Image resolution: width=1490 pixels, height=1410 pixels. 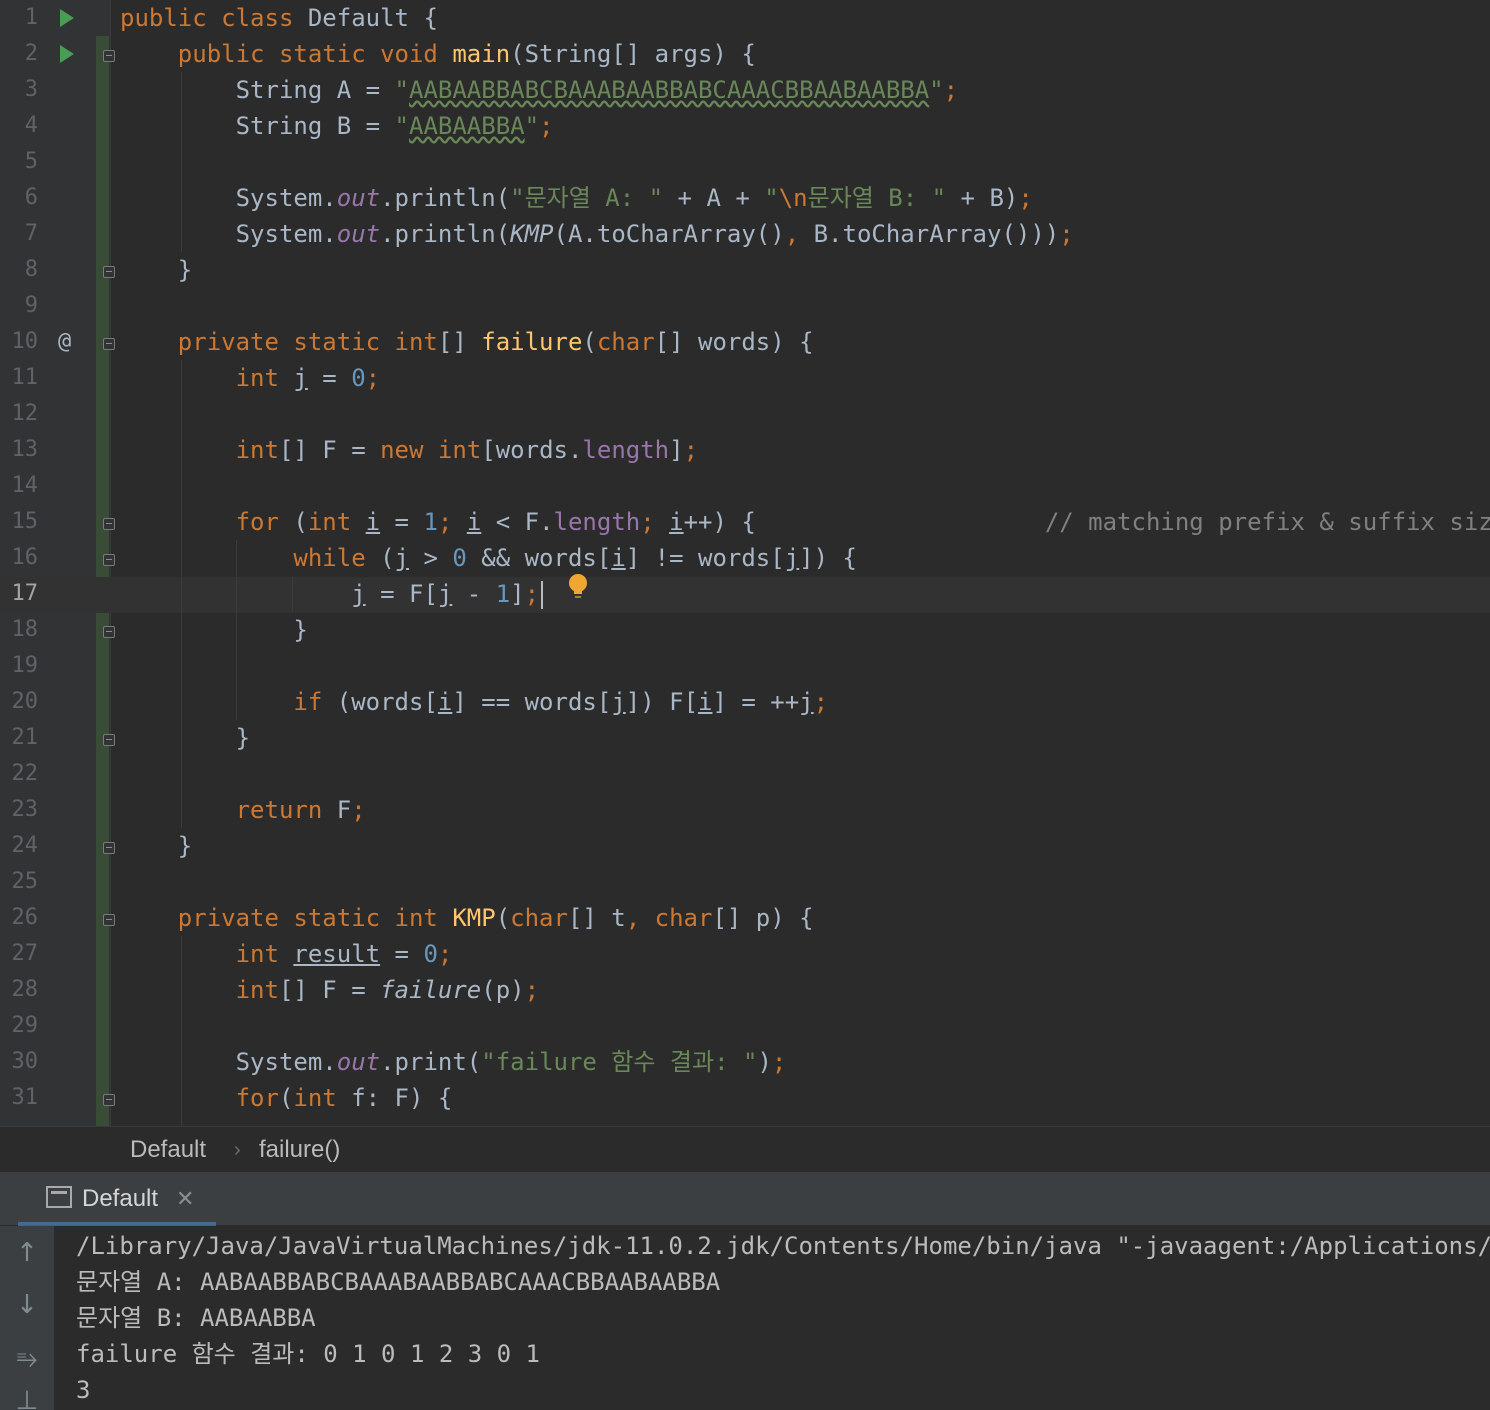 What do you see at coordinates (19, 126) in the screenshot?
I see `line-number: 4` at bounding box center [19, 126].